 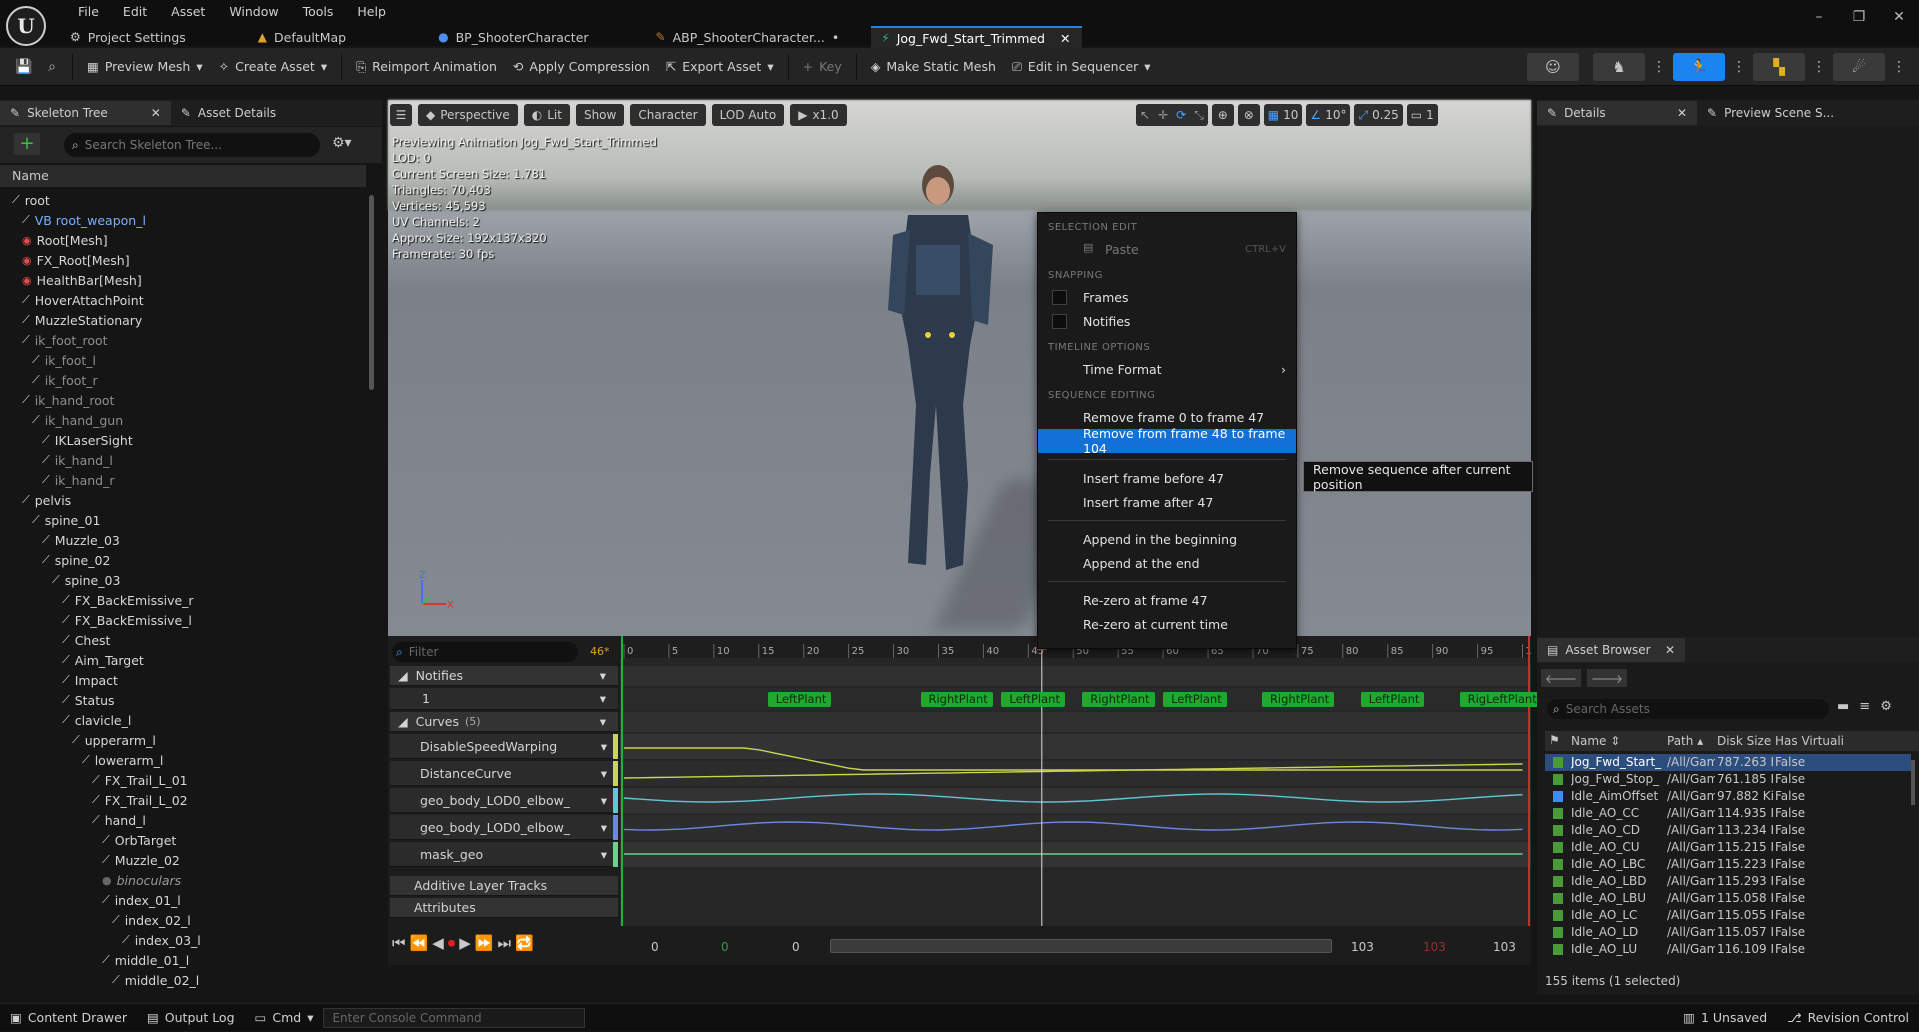 I want to click on mesh-mode-icon: ♞, so click(x=1619, y=66).